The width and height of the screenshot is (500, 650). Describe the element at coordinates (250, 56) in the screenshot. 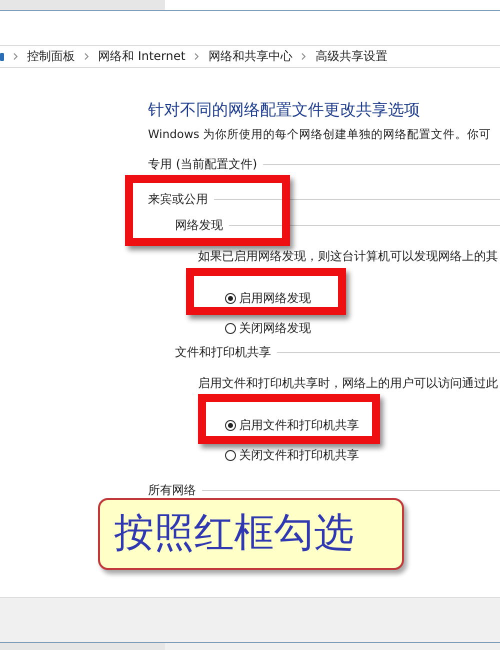

I see `breadcrumb-link: 网络和共享中心` at that location.